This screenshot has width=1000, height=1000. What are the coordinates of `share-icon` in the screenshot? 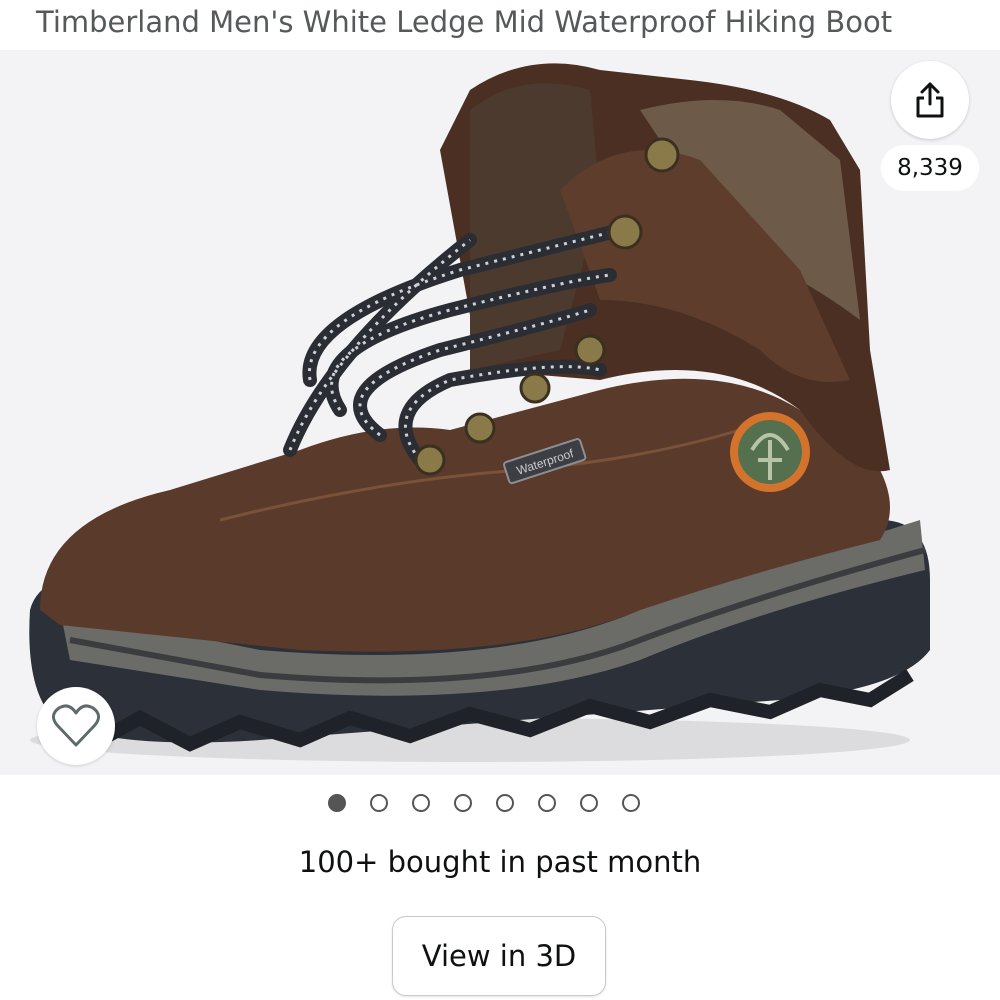 It's located at (930, 100).